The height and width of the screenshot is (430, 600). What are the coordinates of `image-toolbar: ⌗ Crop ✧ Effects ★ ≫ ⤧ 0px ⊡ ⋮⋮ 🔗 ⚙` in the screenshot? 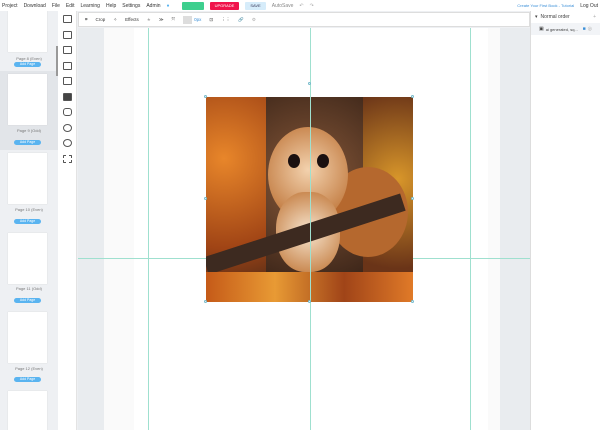 It's located at (304, 19).